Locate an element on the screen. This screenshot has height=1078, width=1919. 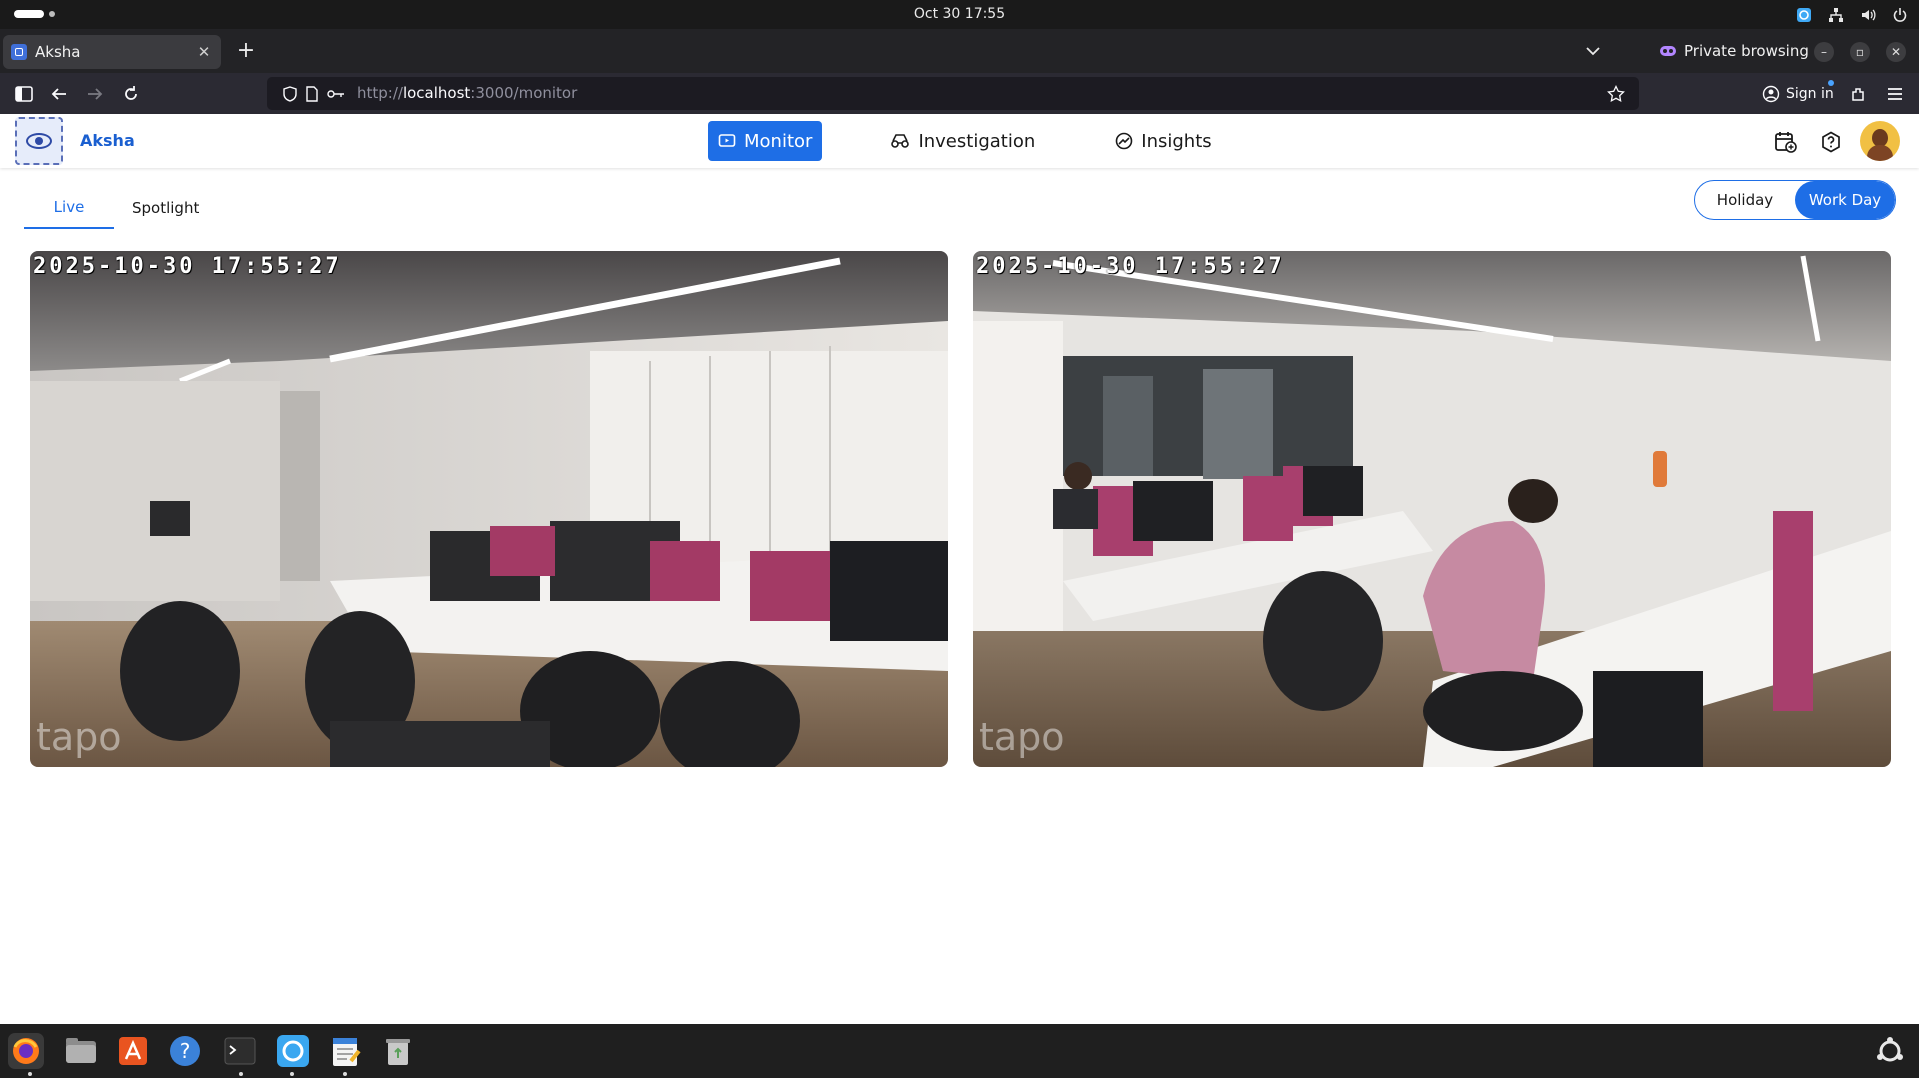
holiday-option: Holiday is located at coordinates (1745, 200).